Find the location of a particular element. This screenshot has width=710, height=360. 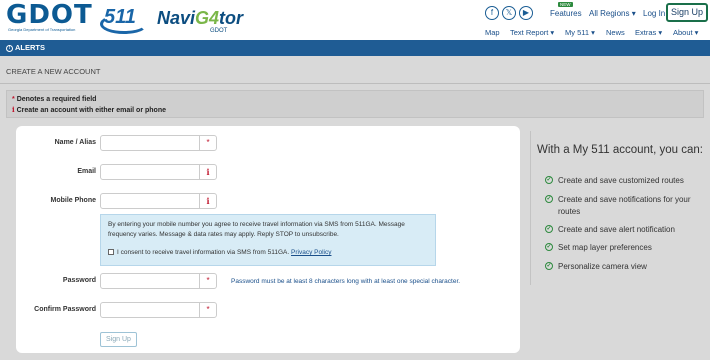

phone-label: Mobile Phone is located at coordinates (73, 200).